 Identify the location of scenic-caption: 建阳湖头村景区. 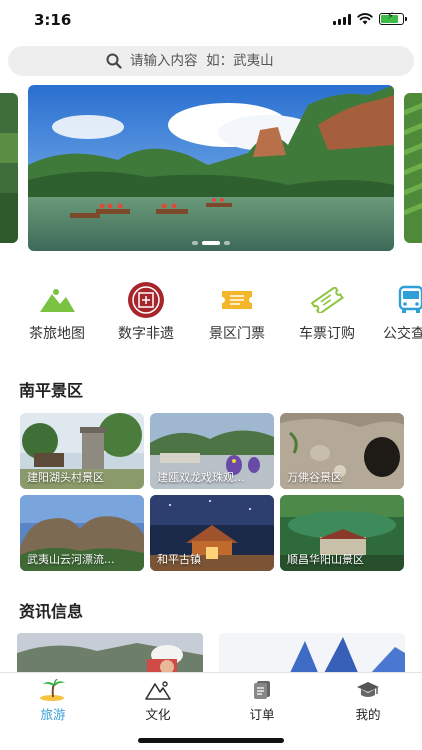
(65, 477).